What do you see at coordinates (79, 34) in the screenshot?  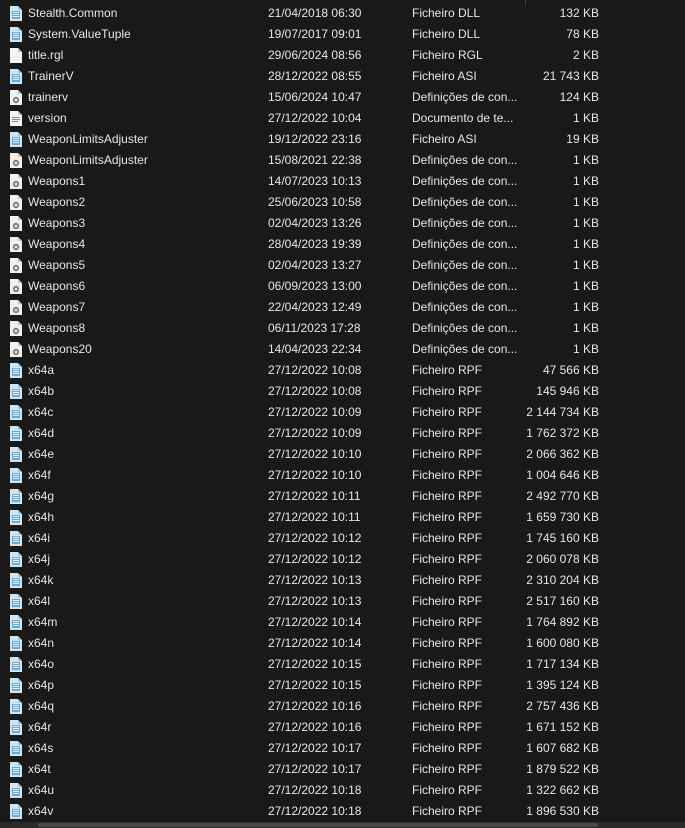 I see `file-name: System.ValueTuple` at bounding box center [79, 34].